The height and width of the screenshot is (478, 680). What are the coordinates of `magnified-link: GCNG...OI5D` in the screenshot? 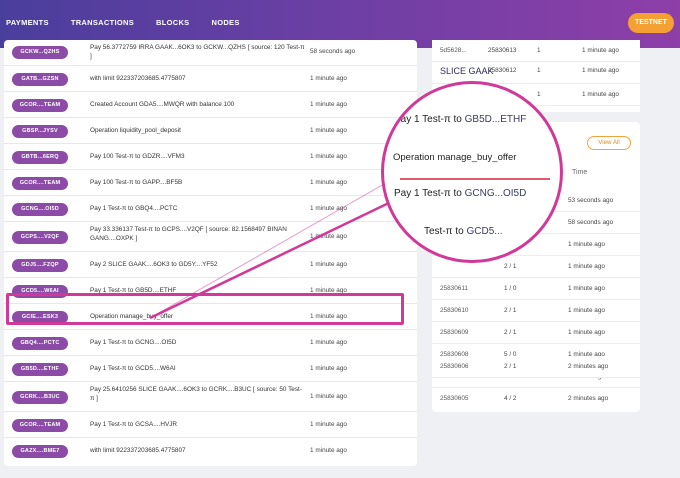 It's located at (496, 193).